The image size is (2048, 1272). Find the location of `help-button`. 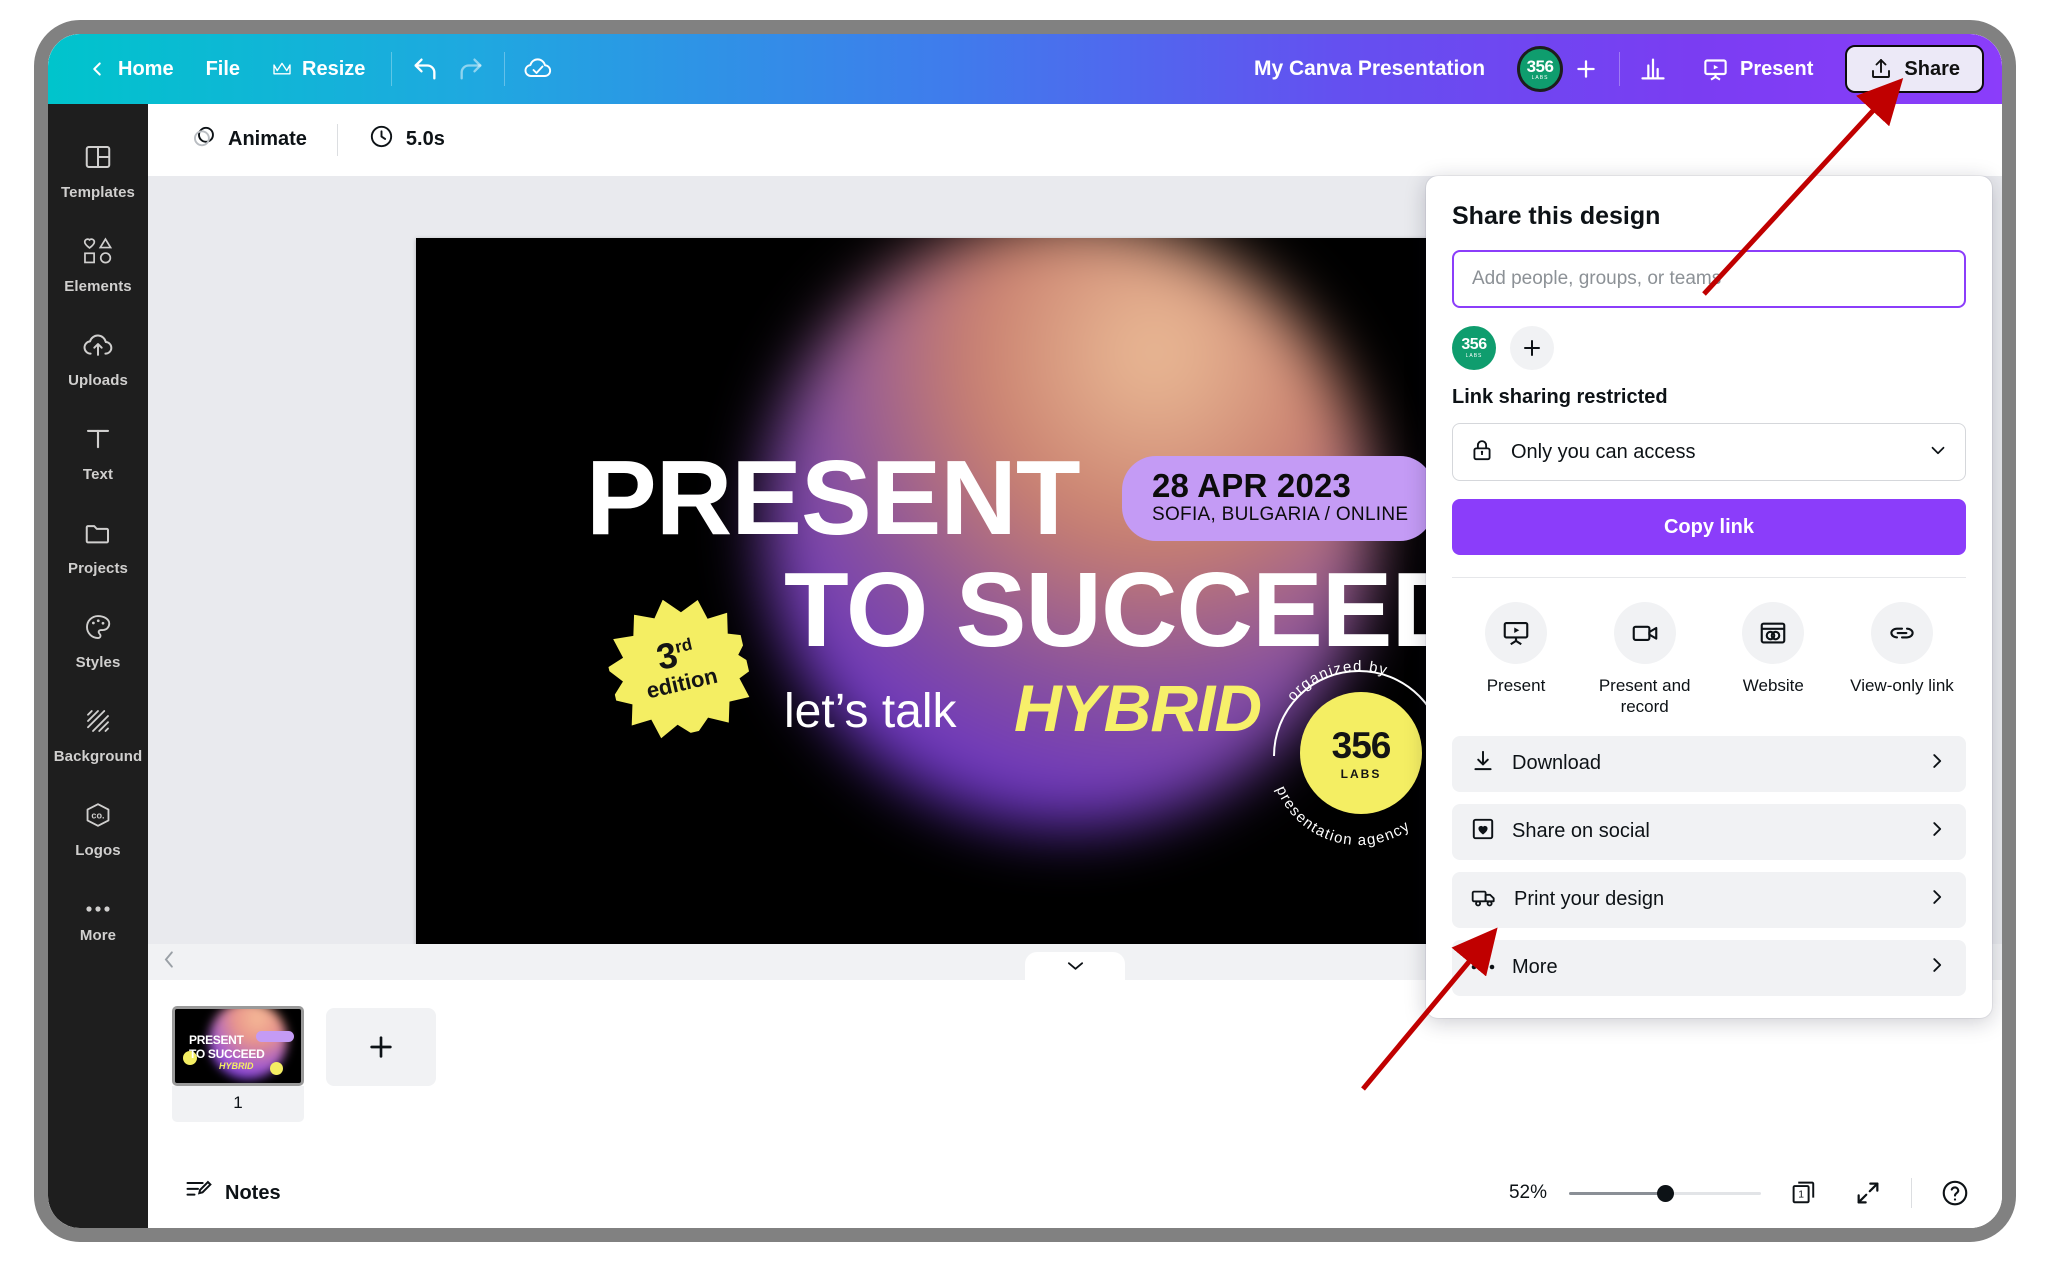

help-button is located at coordinates (1955, 1193).